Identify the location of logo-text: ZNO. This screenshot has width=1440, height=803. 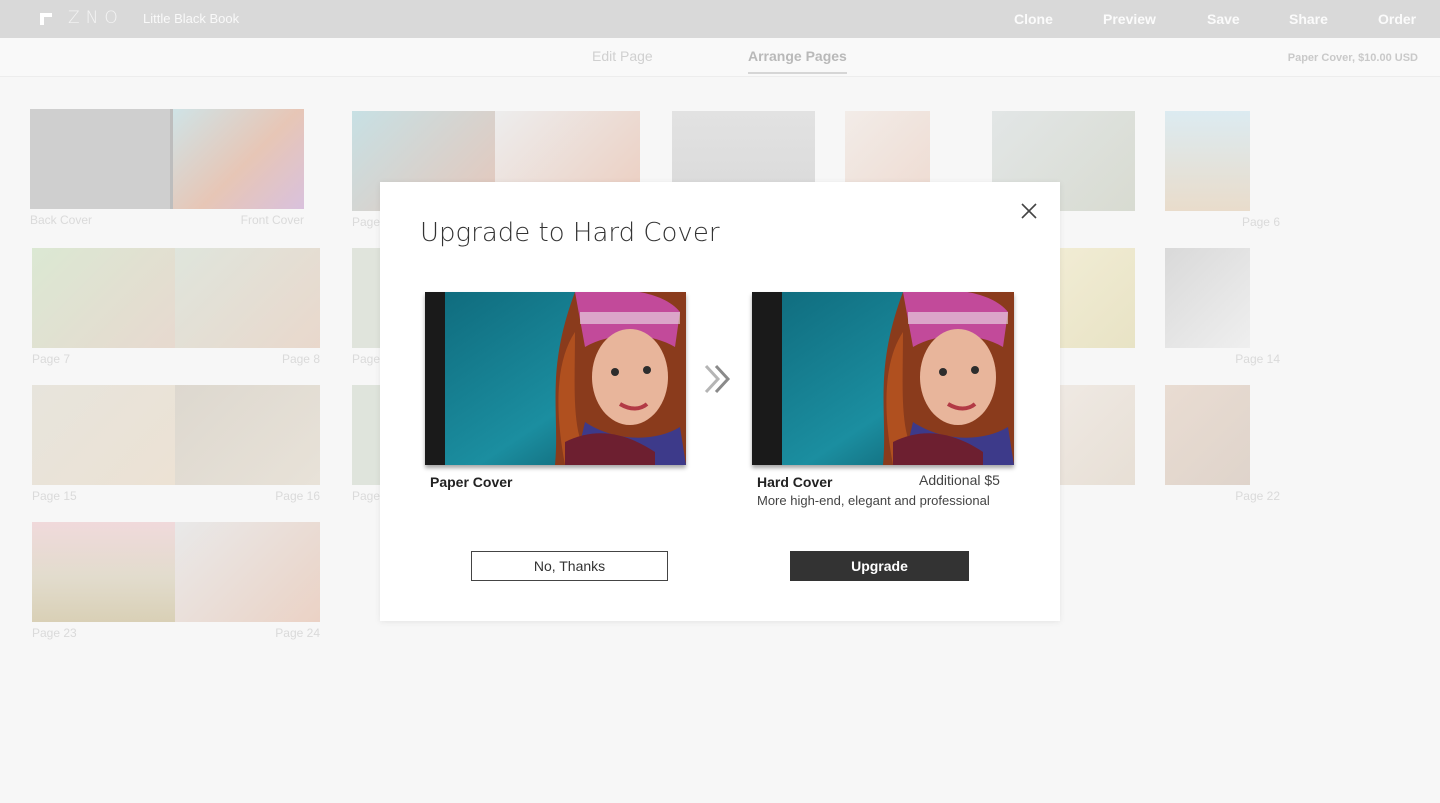
(96, 18).